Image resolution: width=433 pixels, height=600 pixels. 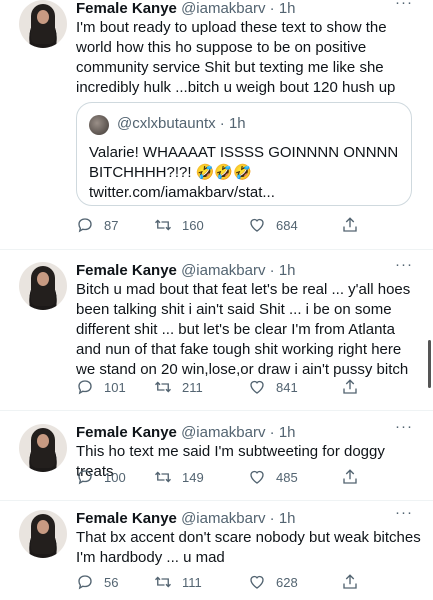 What do you see at coordinates (429, 364) in the screenshot?
I see `scrollbar` at bounding box center [429, 364].